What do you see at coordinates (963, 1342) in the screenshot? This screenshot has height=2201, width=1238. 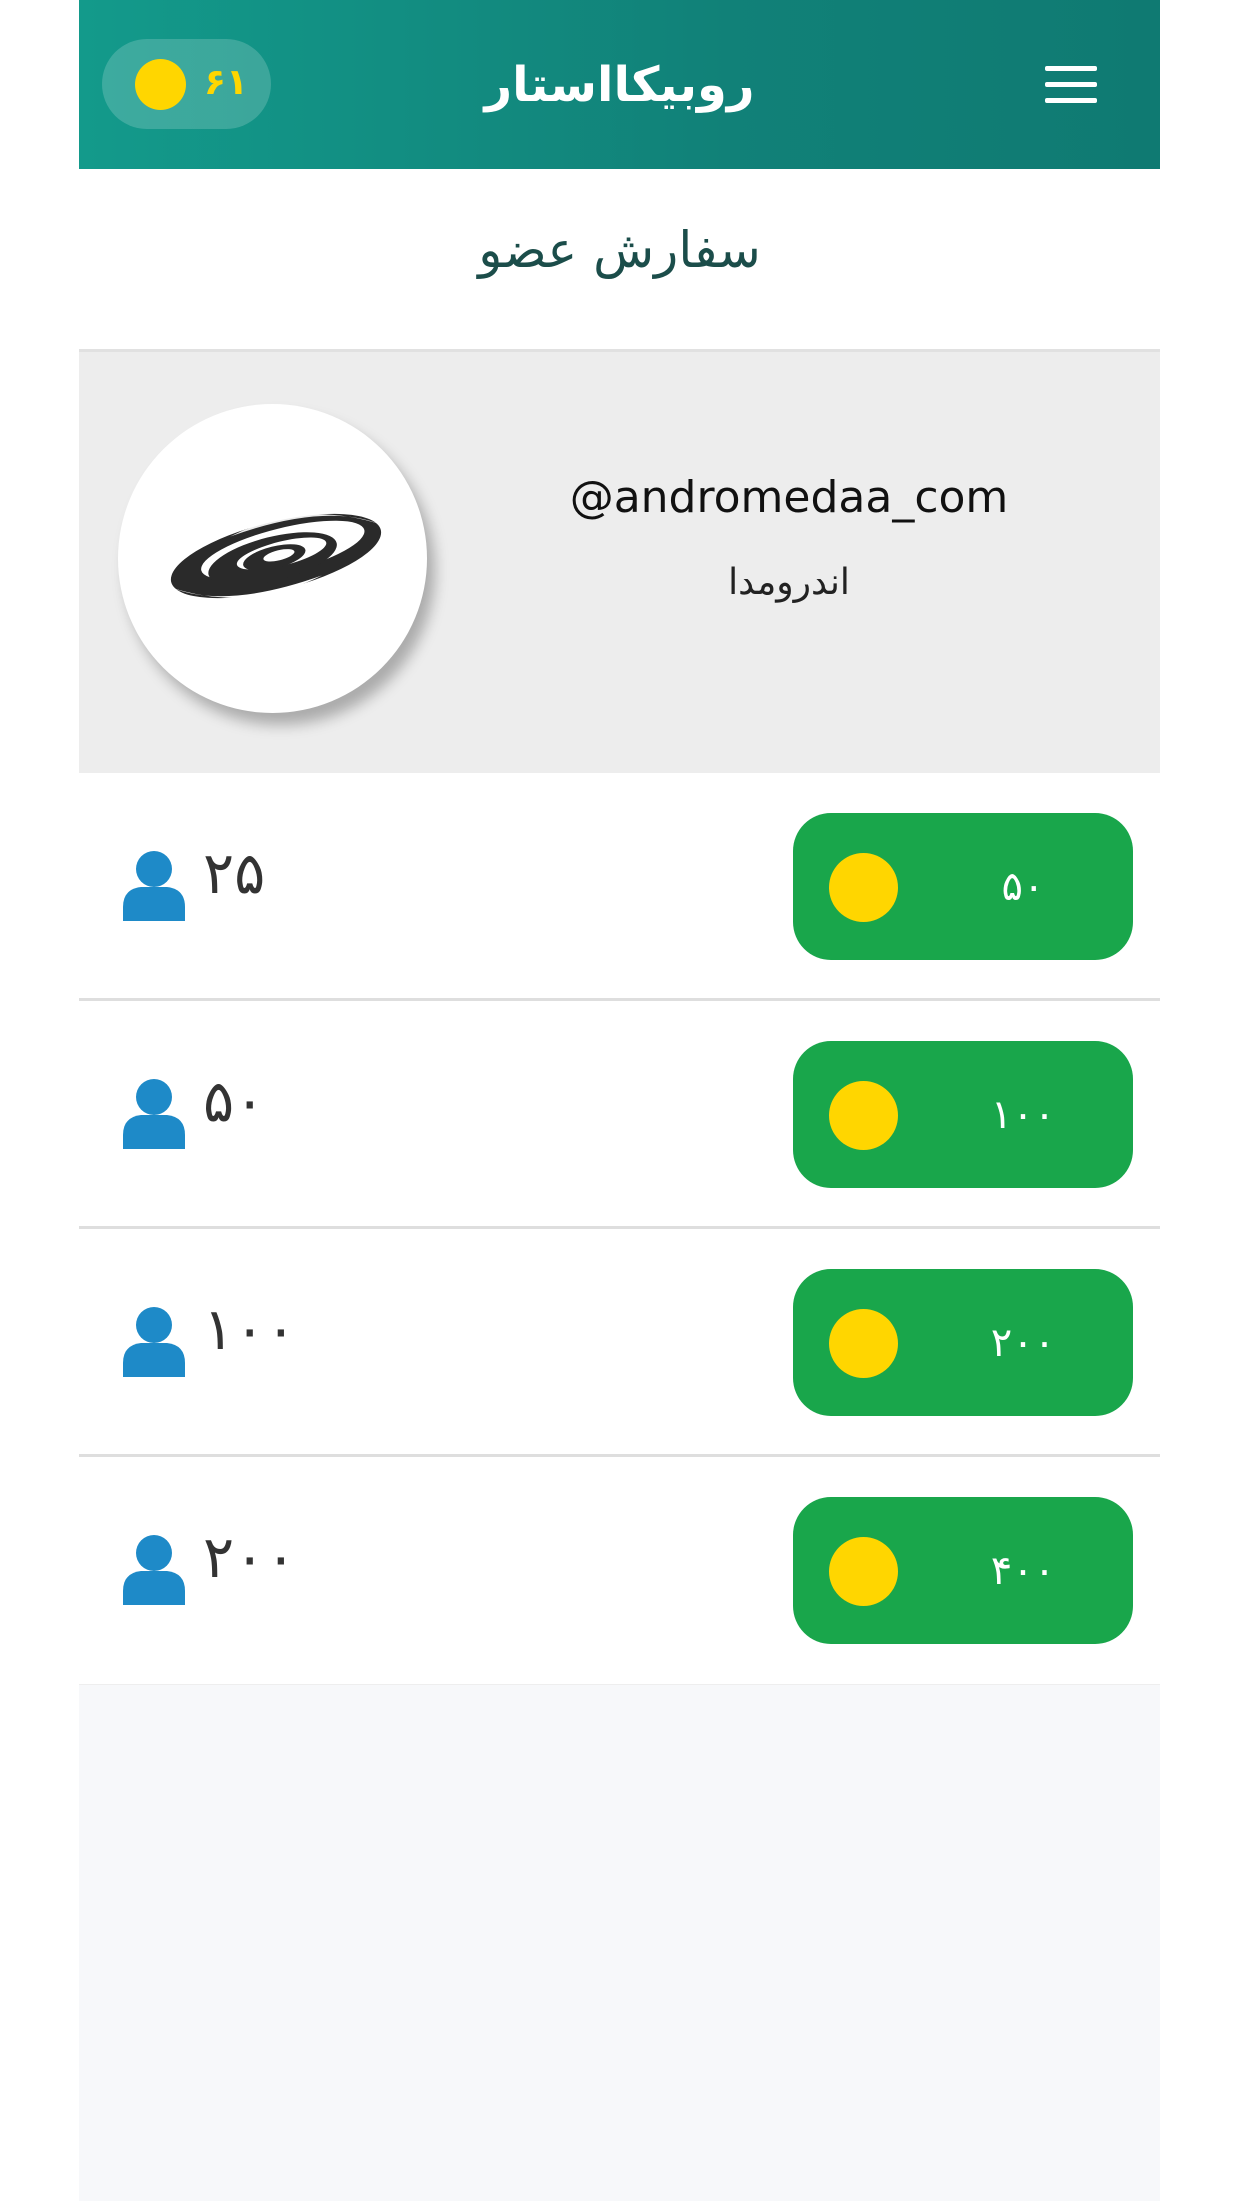 I see `buy-package-button: ۲۰۰` at bounding box center [963, 1342].